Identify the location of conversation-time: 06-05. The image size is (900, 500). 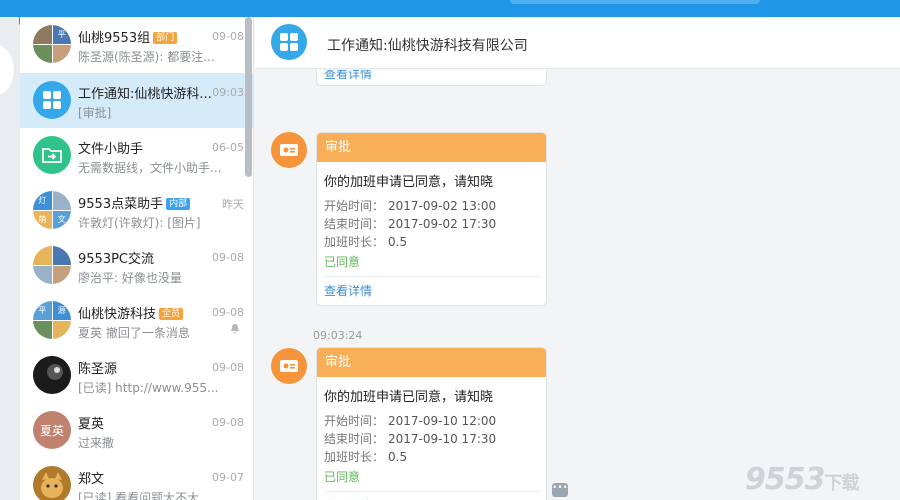
(228, 147).